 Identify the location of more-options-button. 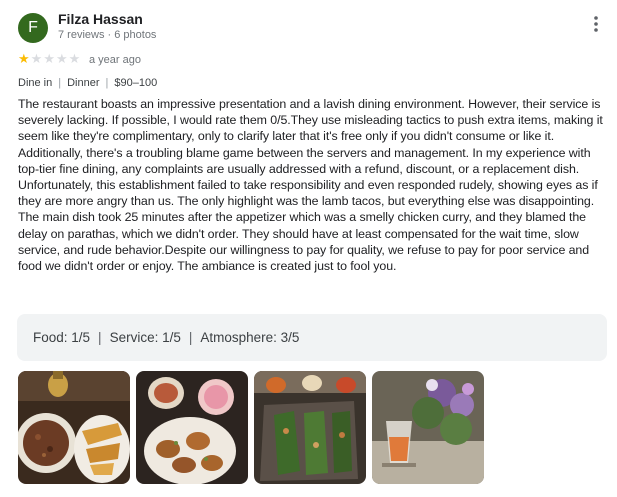
(596, 28).